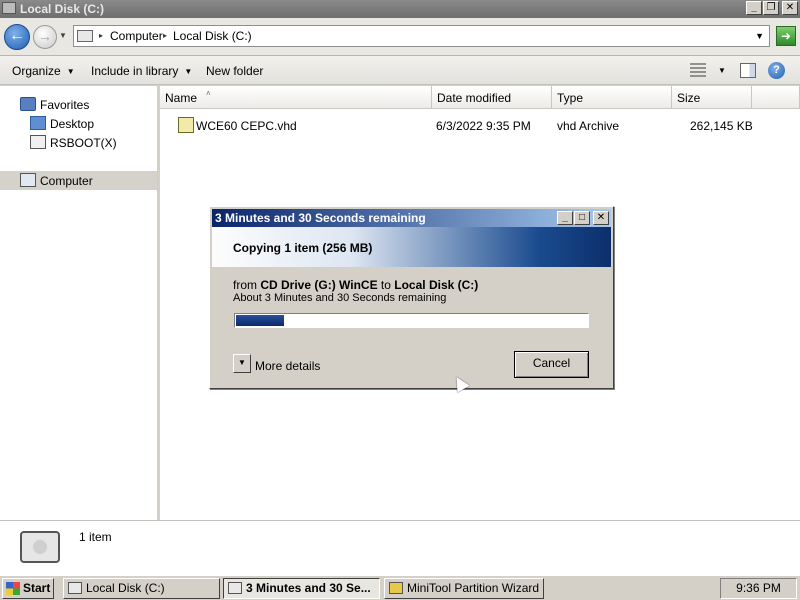 The image size is (800, 600). I want to click on back-arrow-icon: ←, so click(17, 35).